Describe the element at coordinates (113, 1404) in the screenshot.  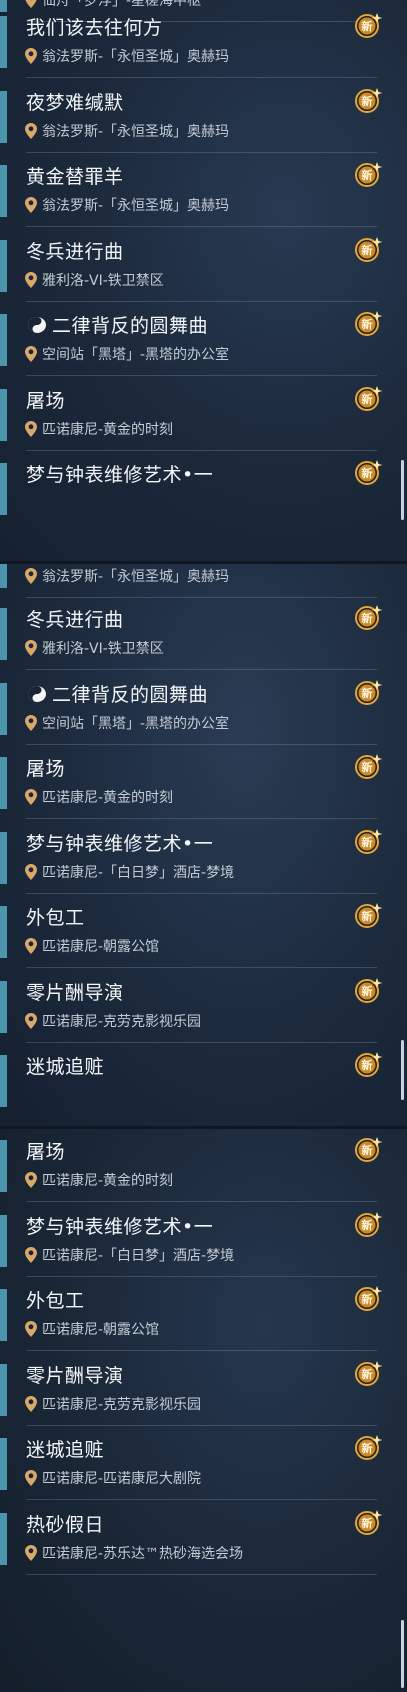
I see `quest-location: 匹诺康尼-克劳克影视乐园` at that location.